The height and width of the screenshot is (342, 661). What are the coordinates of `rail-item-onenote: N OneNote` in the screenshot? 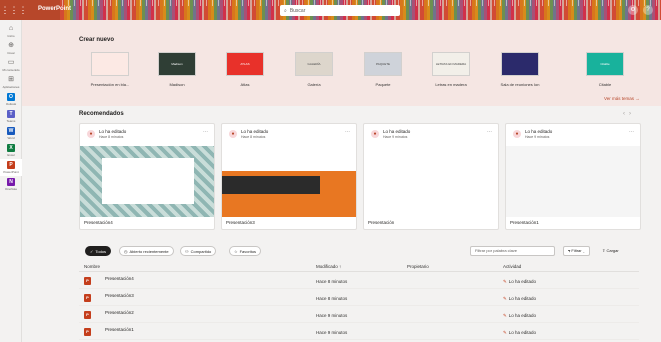 It's located at (11, 184).